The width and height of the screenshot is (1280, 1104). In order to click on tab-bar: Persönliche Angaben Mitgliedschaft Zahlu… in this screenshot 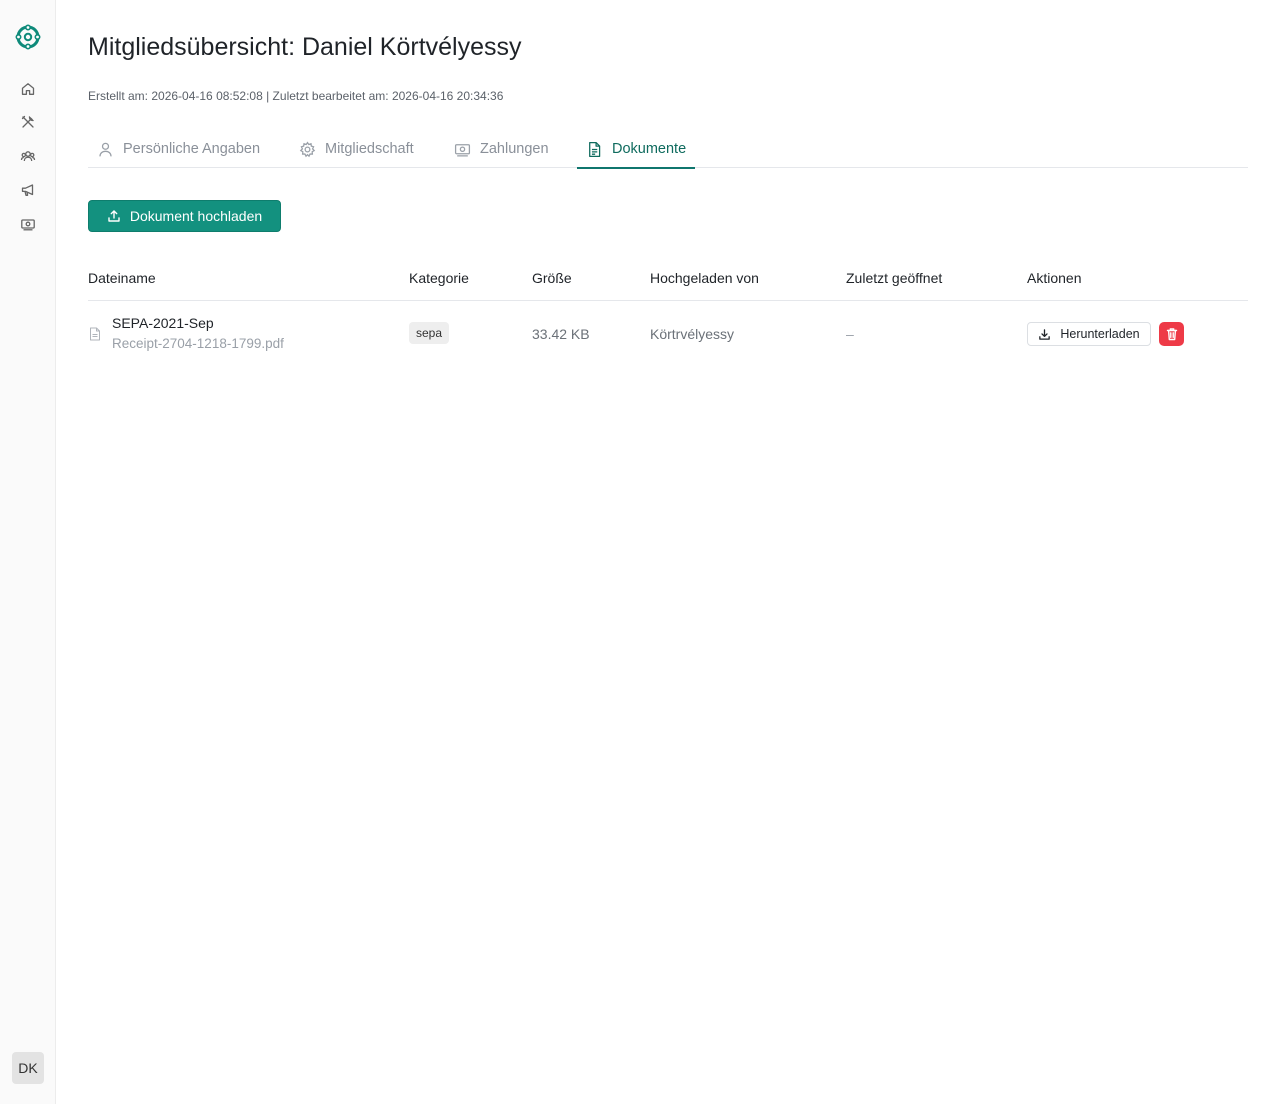, I will do `click(668, 149)`.